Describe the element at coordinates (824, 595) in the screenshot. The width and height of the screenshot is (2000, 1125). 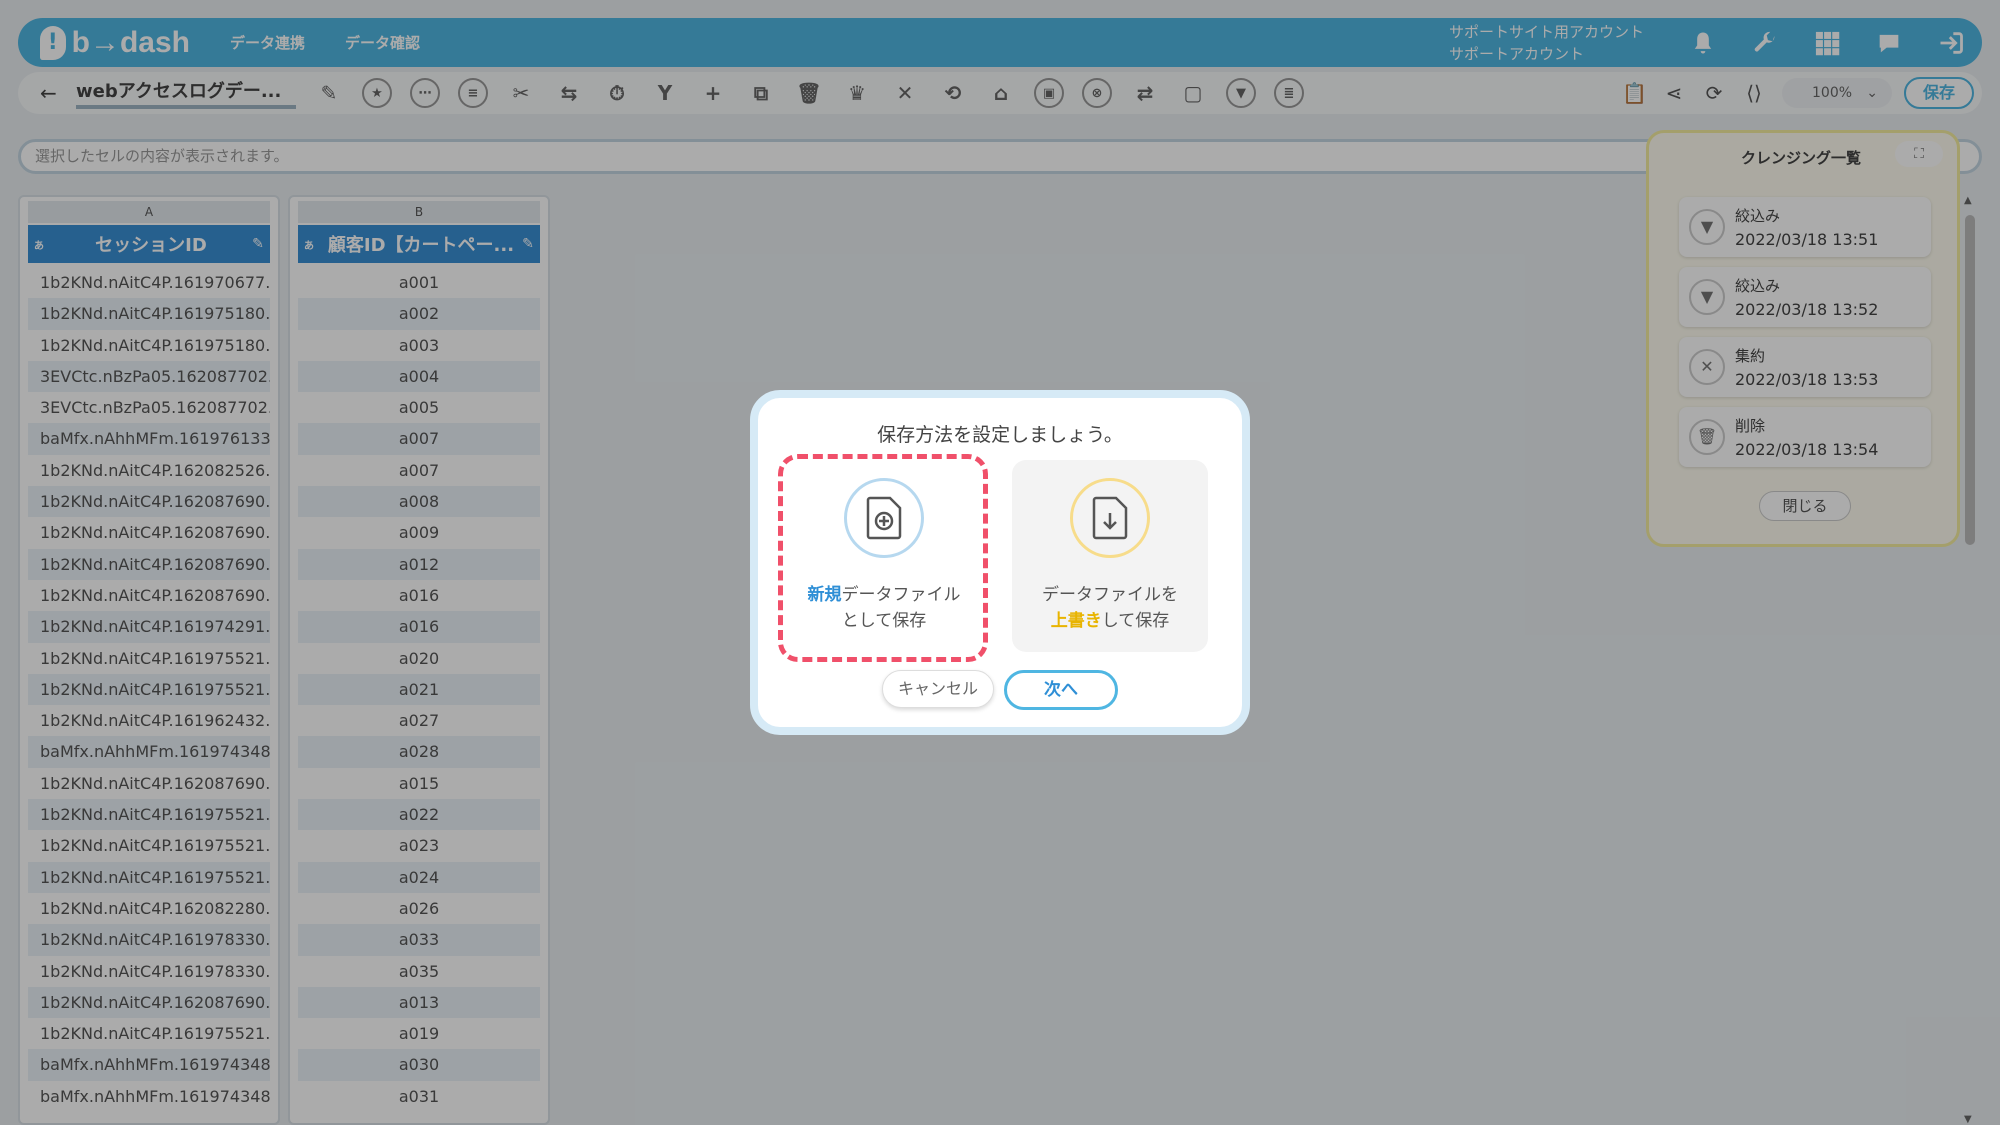
I see `new-highlight: 新規` at that location.